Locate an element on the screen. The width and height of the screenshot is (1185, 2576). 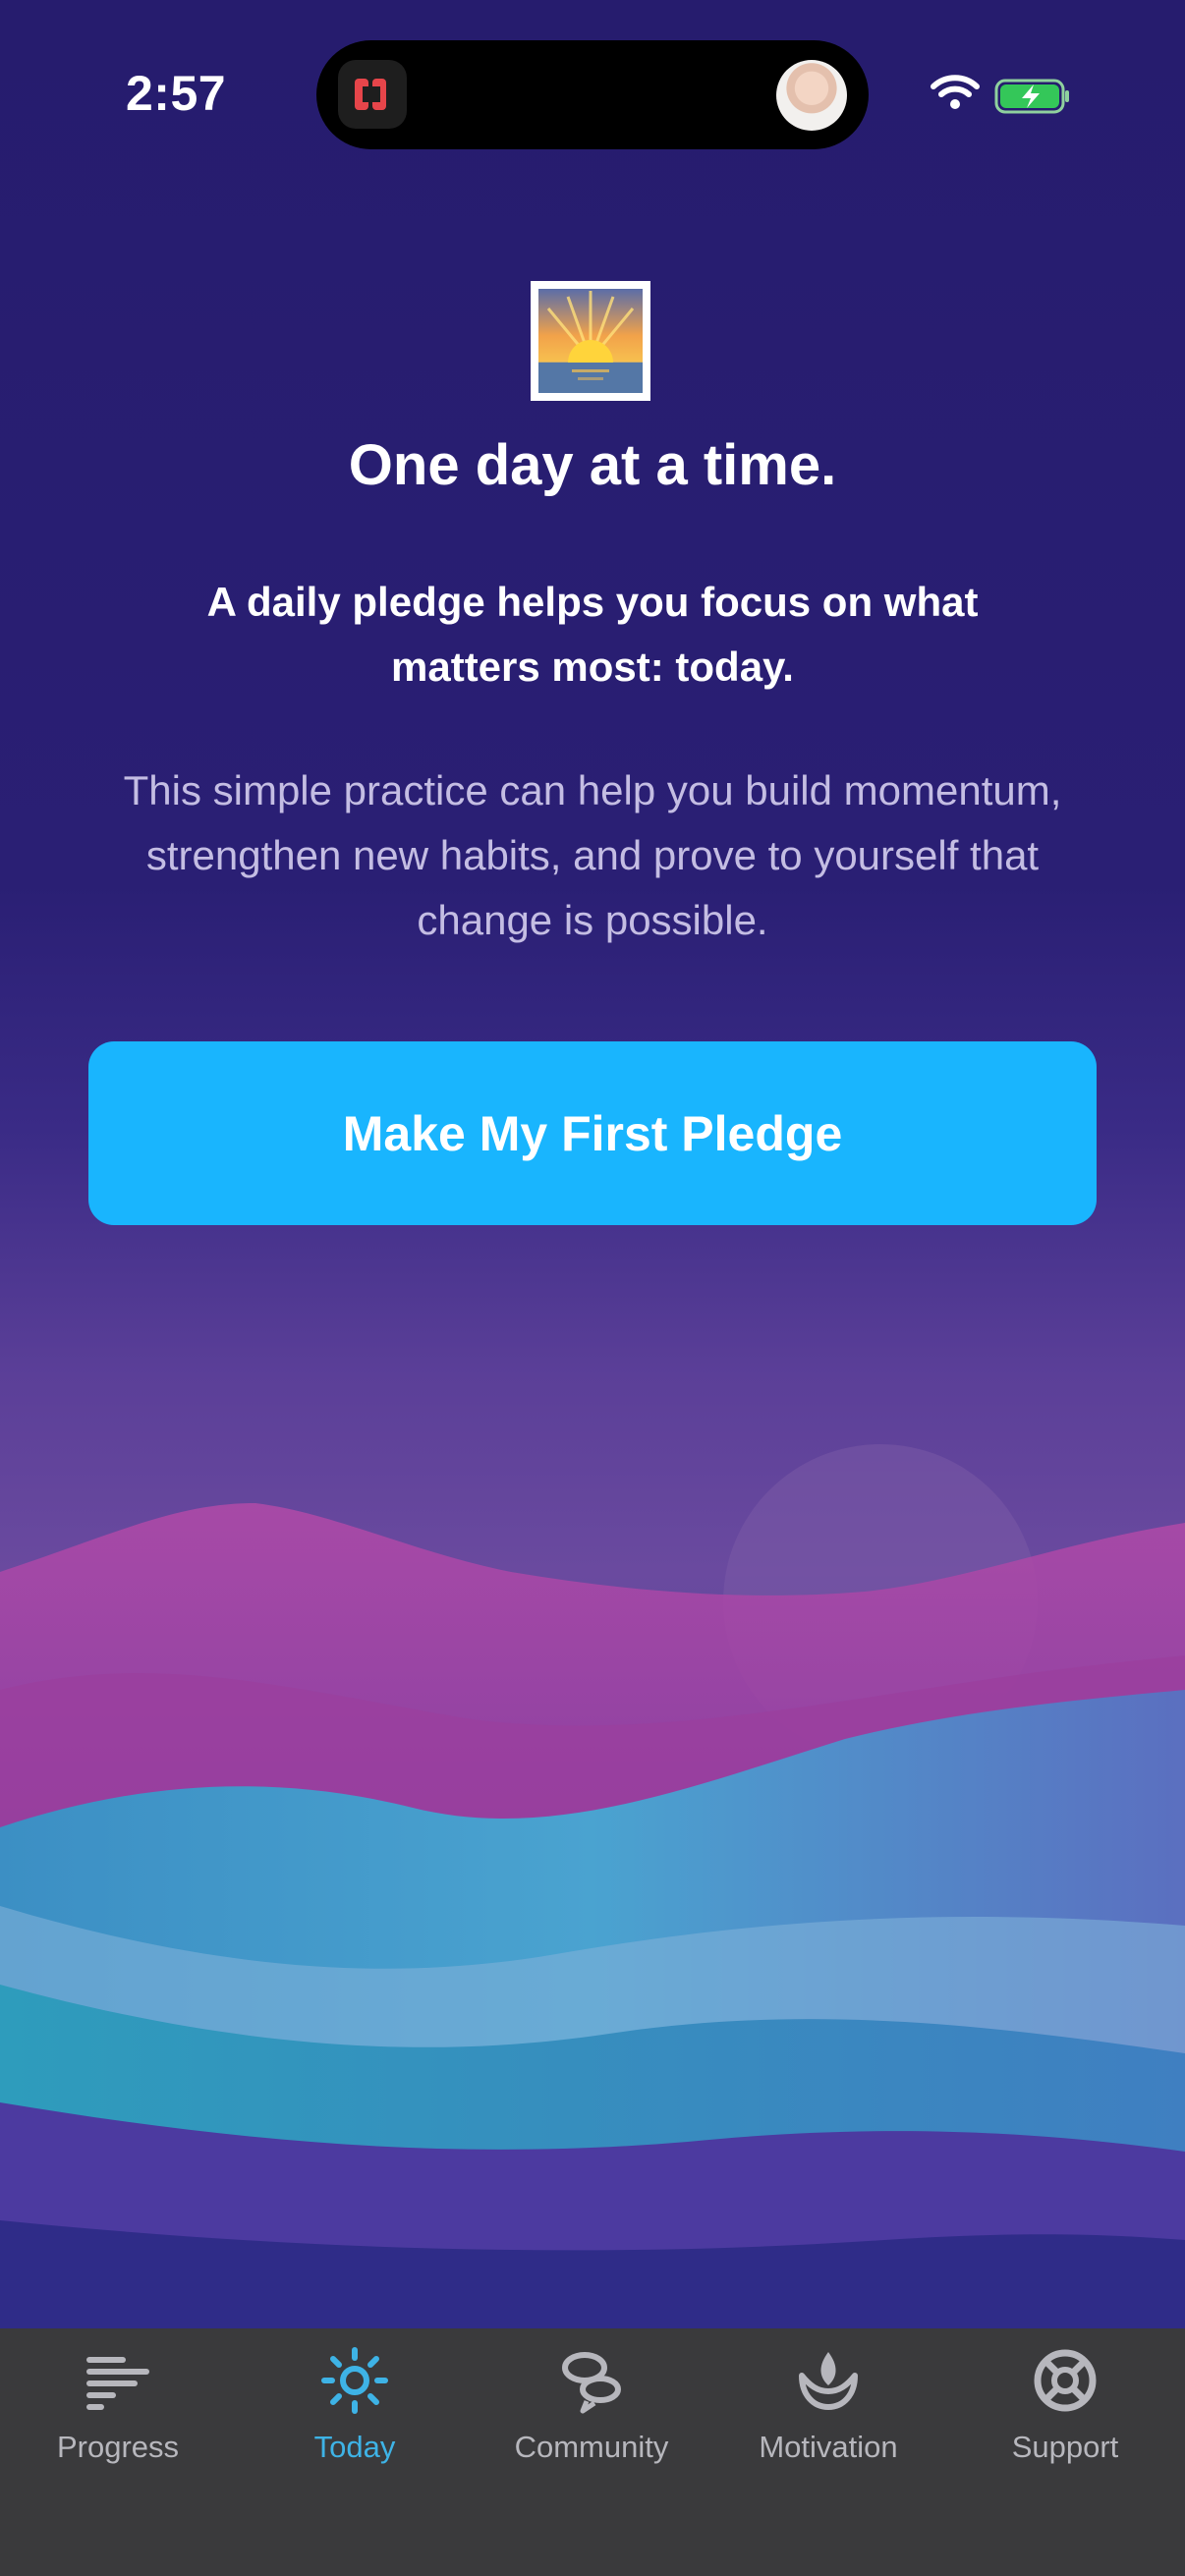
battery-charging-icon is located at coordinates (1031, 96).